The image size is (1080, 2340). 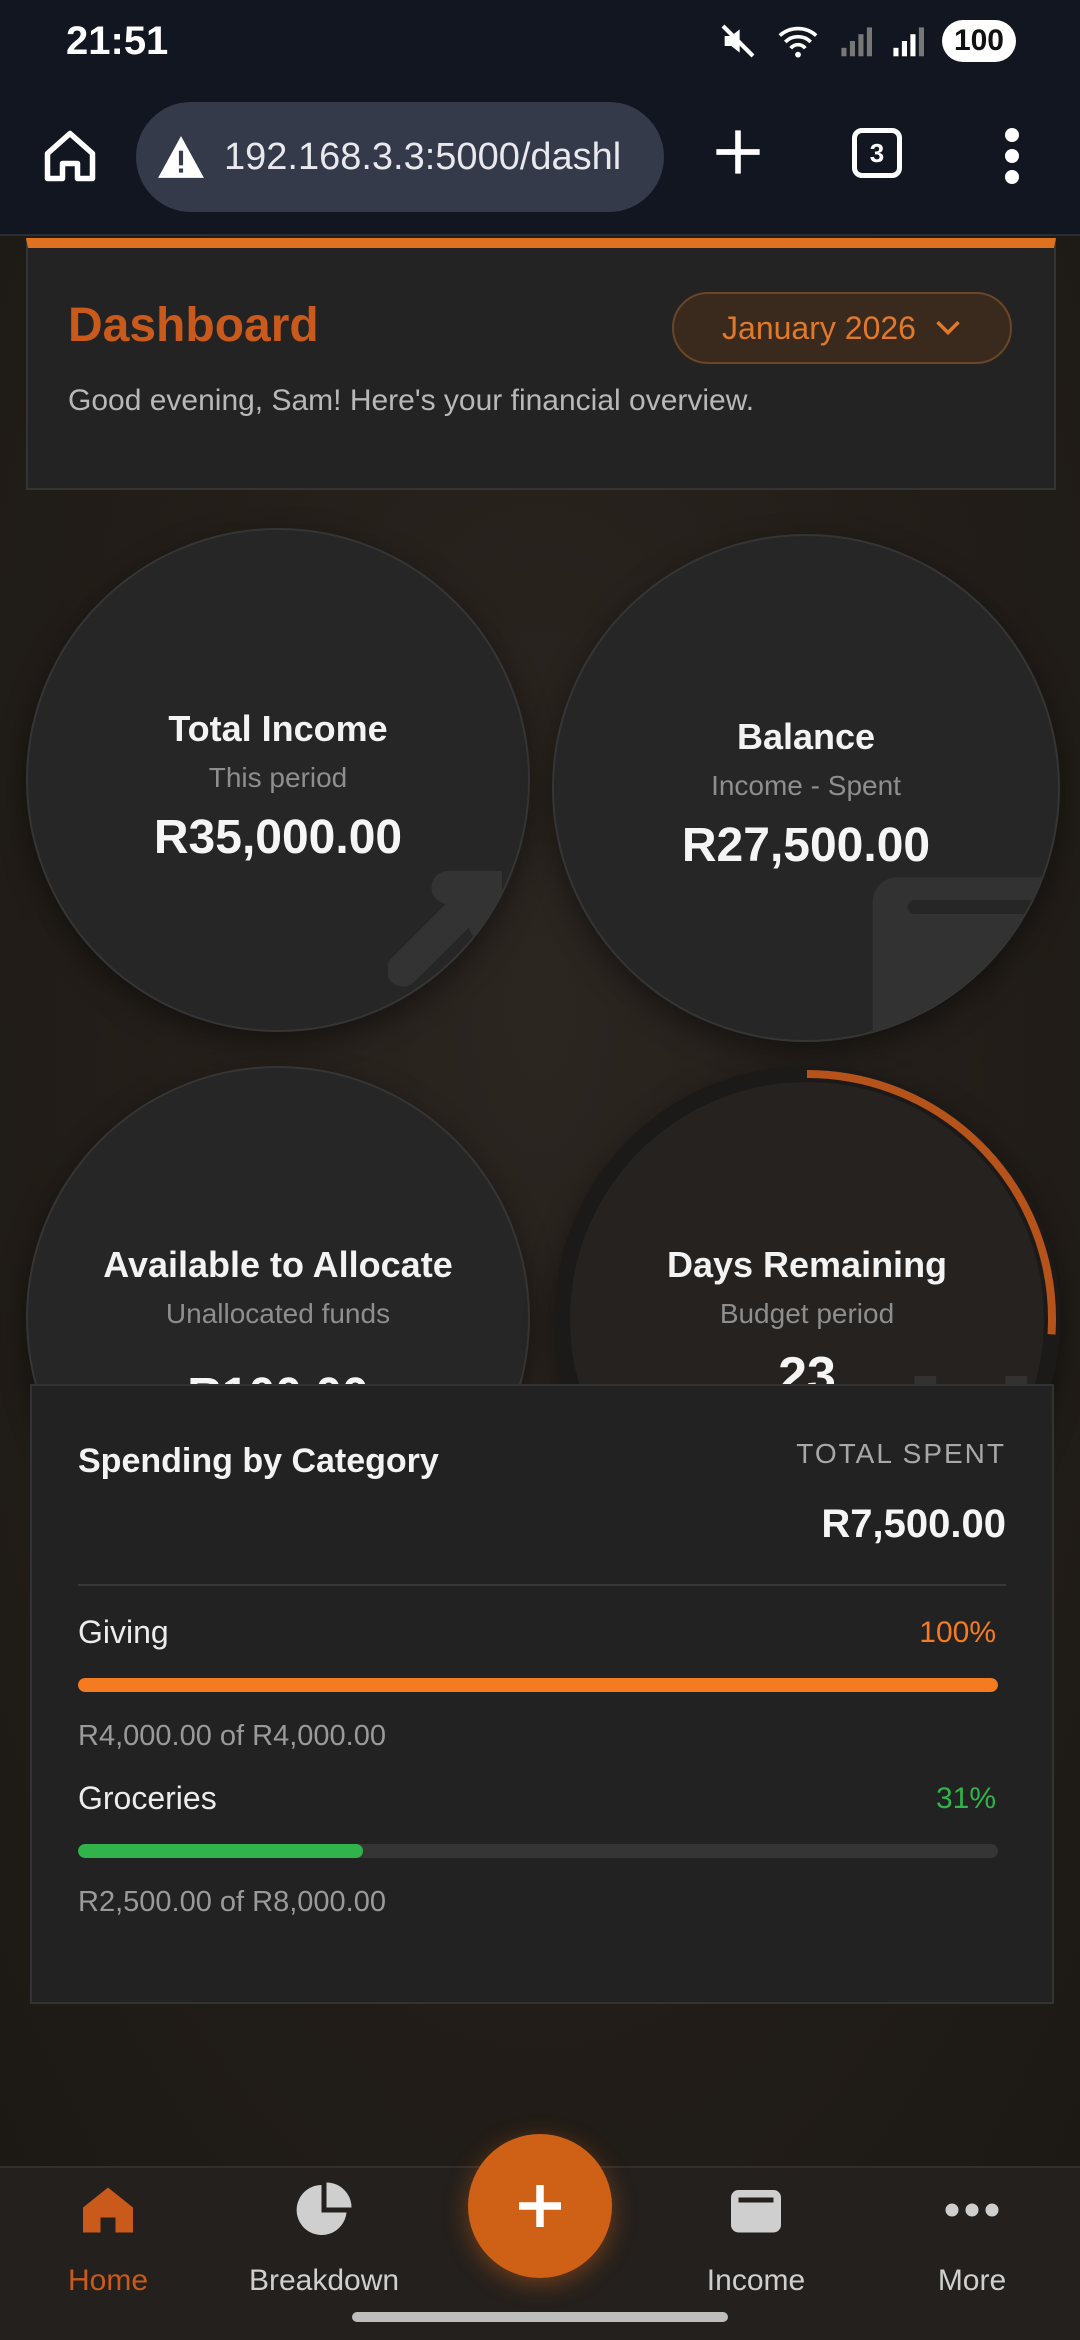 I want to click on nav-more-label: More, so click(x=972, y=2280).